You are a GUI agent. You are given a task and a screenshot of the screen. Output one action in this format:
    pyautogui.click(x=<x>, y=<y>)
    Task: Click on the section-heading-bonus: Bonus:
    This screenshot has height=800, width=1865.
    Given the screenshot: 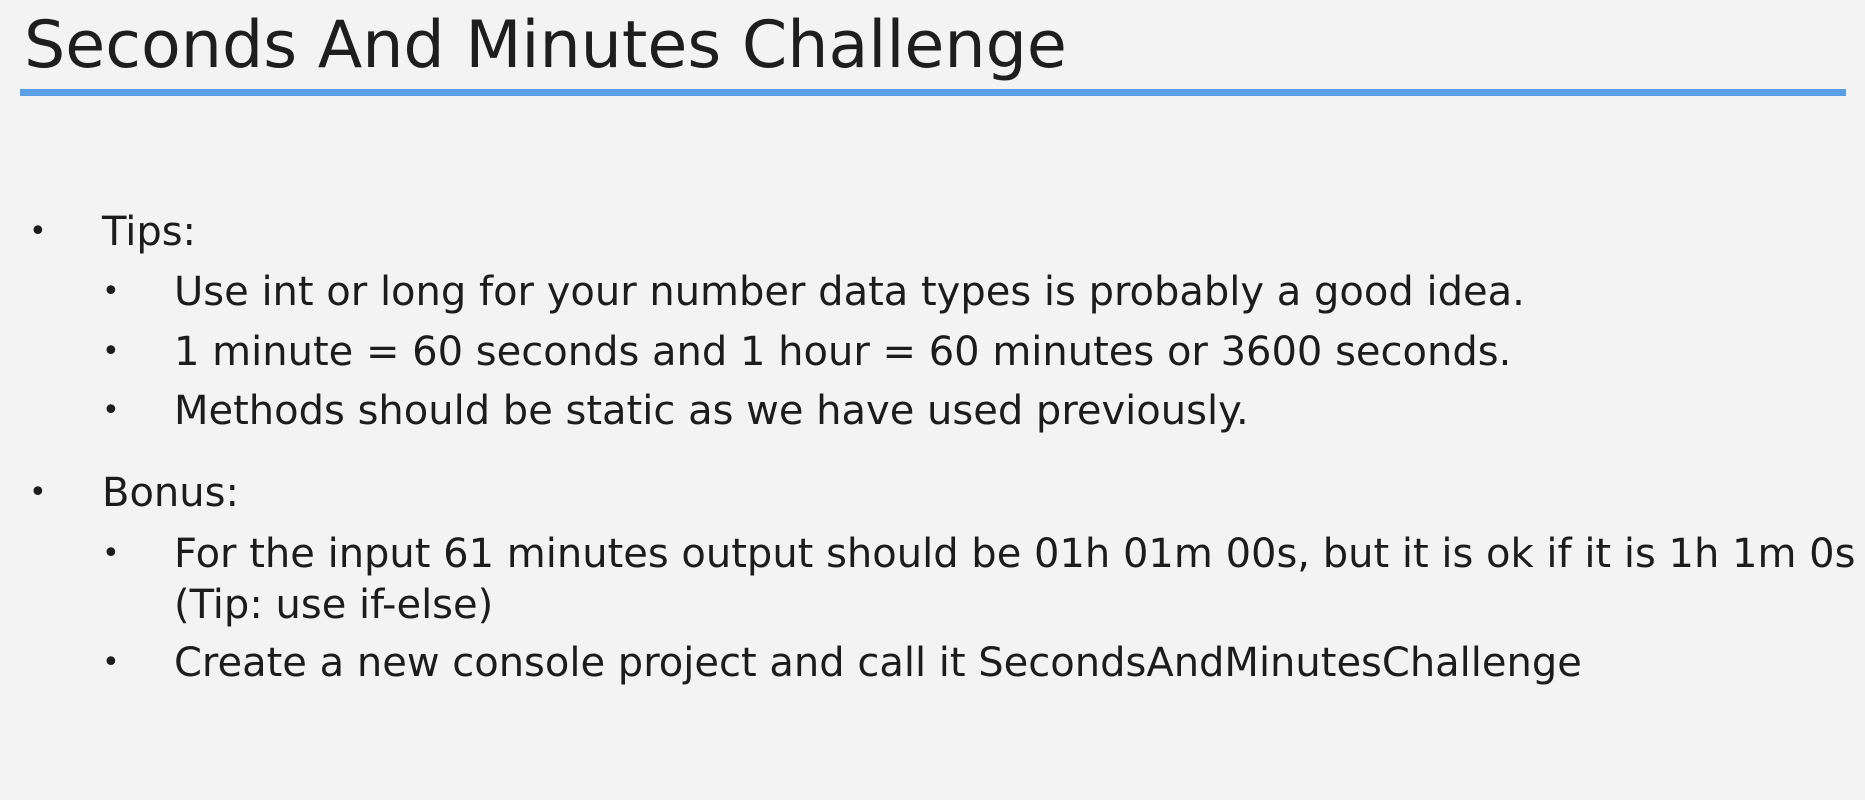 What is the action you would take?
    pyautogui.click(x=170, y=493)
    